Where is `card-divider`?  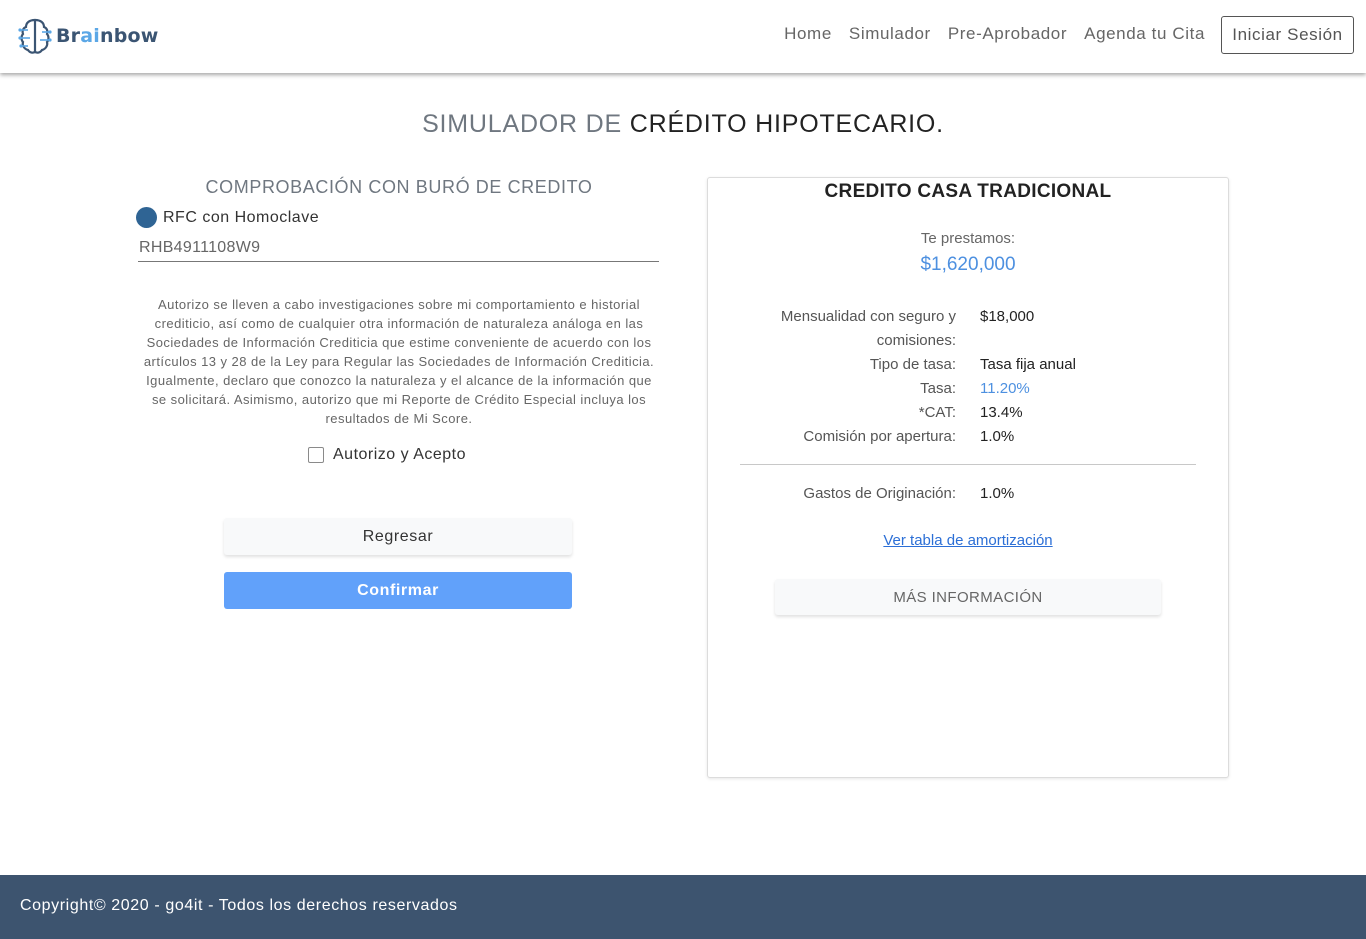
card-divider is located at coordinates (968, 464).